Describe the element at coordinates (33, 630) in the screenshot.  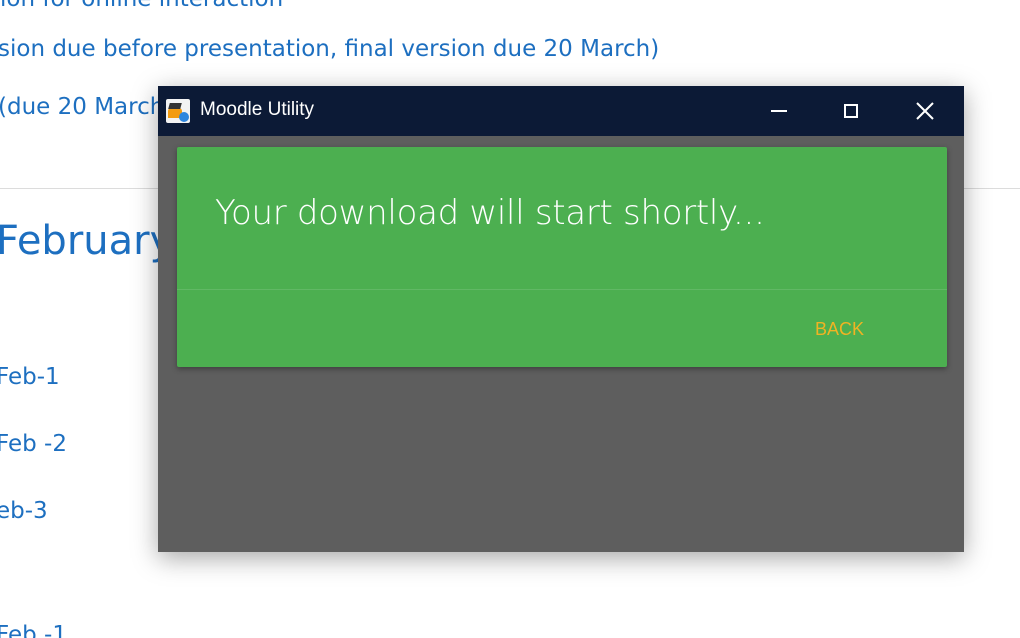
I see `week-item-link: Feb -1` at that location.